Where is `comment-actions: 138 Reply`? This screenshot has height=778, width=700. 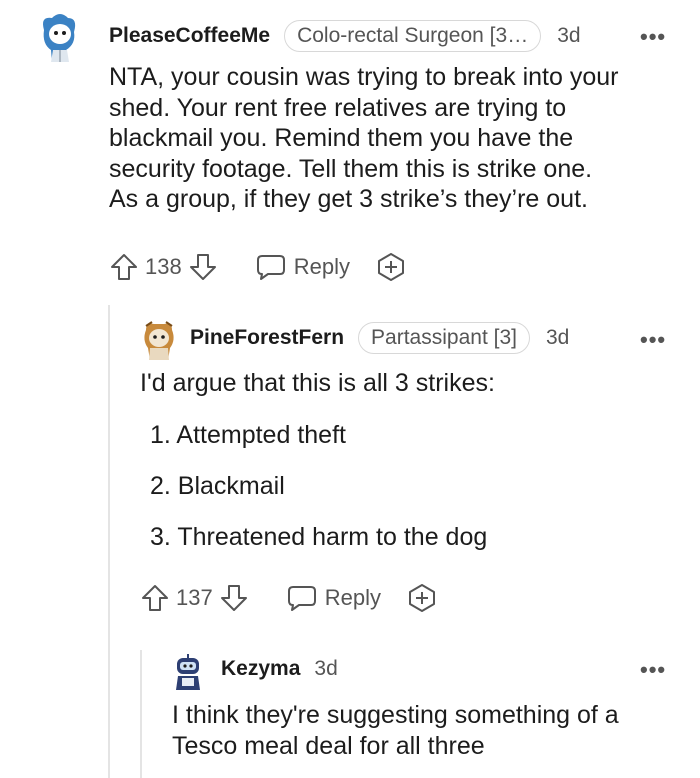 comment-actions: 138 Reply is located at coordinates (257, 267).